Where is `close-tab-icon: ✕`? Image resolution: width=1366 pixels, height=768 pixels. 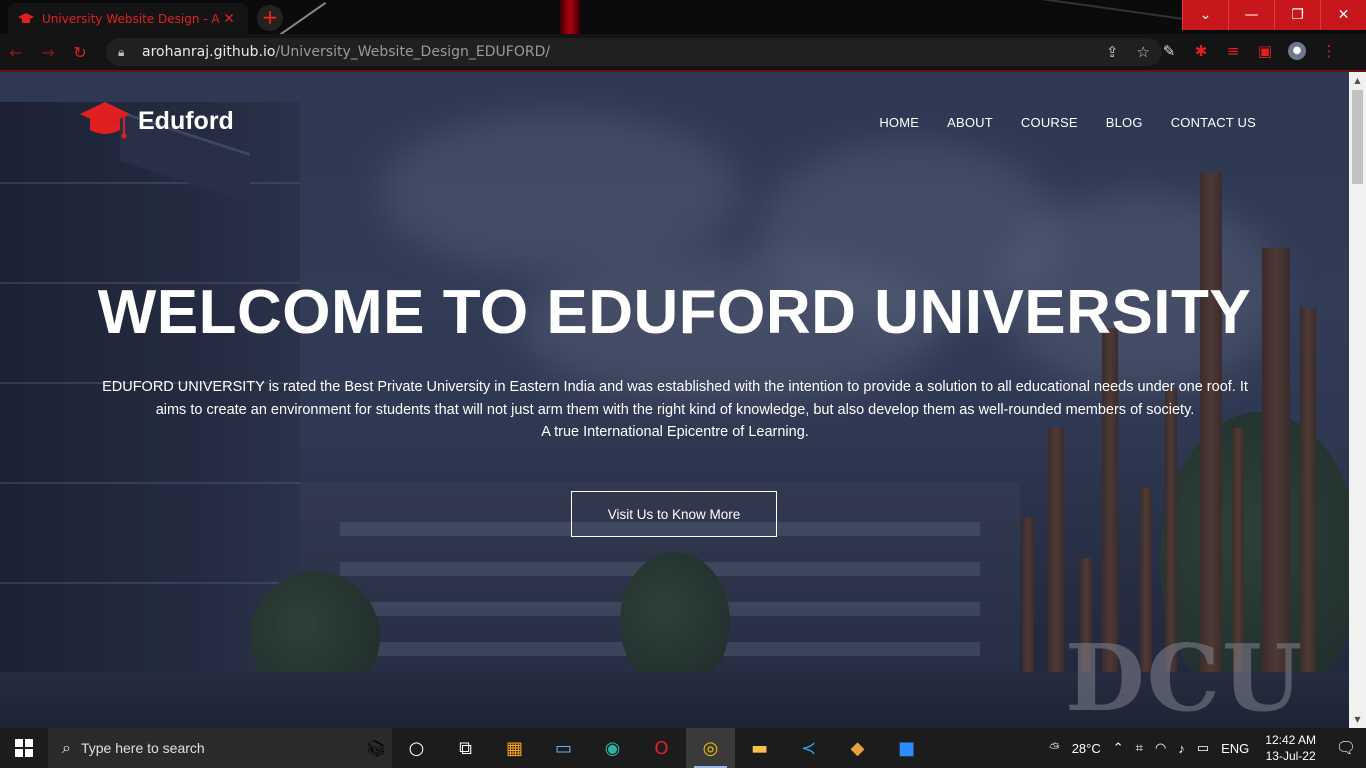 close-tab-icon: ✕ is located at coordinates (229, 19).